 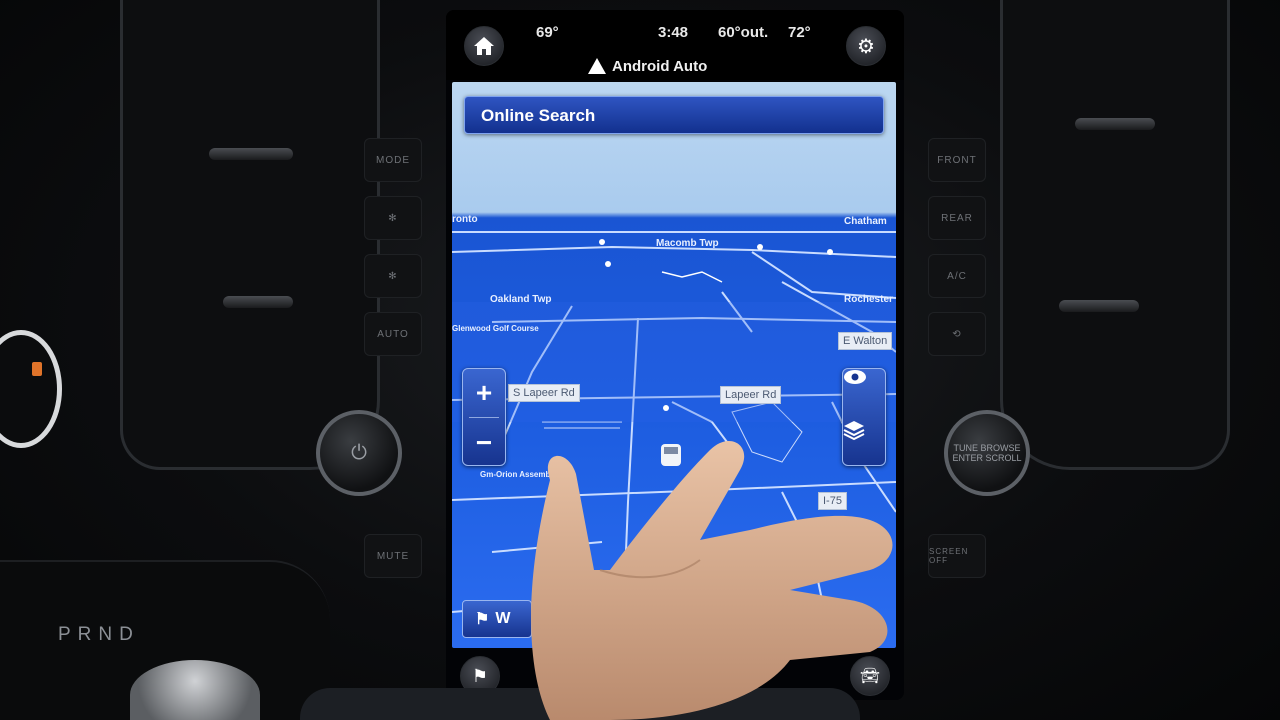 I want to click on map-place-label: Gm-Orion Assembly, so click(x=519, y=474).